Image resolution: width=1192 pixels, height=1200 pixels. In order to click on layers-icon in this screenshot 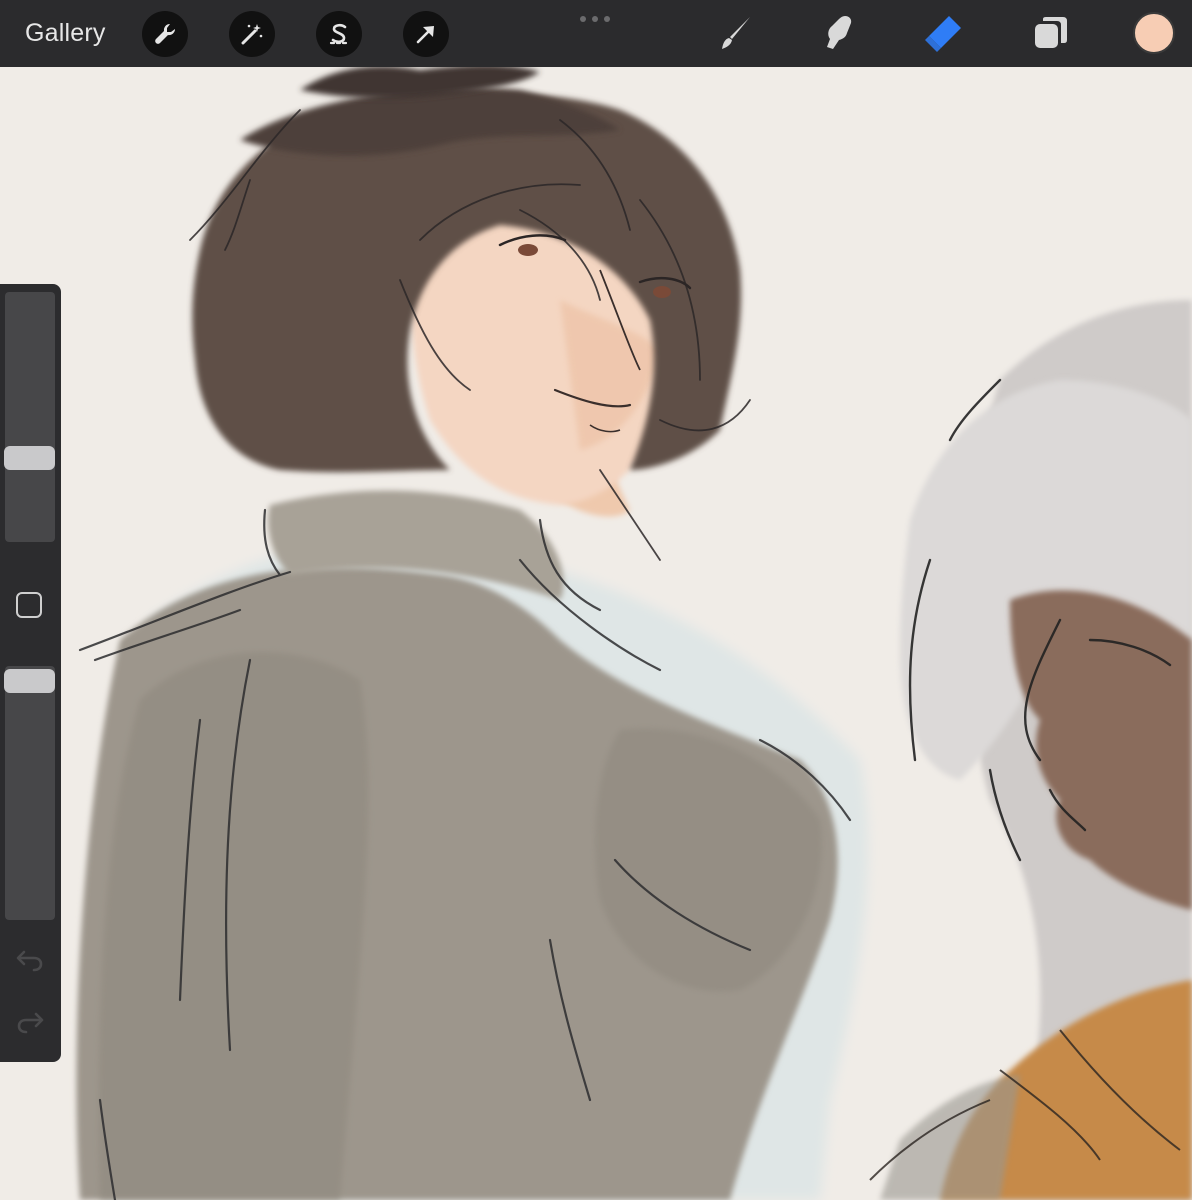, I will do `click(1051, 33)`.